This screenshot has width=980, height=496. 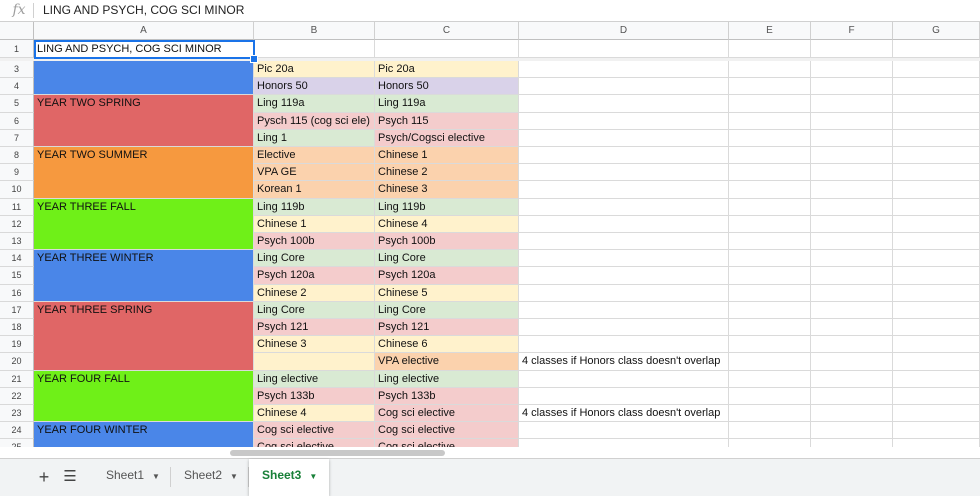 I want to click on cell-b-5: Ling 119a, so click(x=314, y=104).